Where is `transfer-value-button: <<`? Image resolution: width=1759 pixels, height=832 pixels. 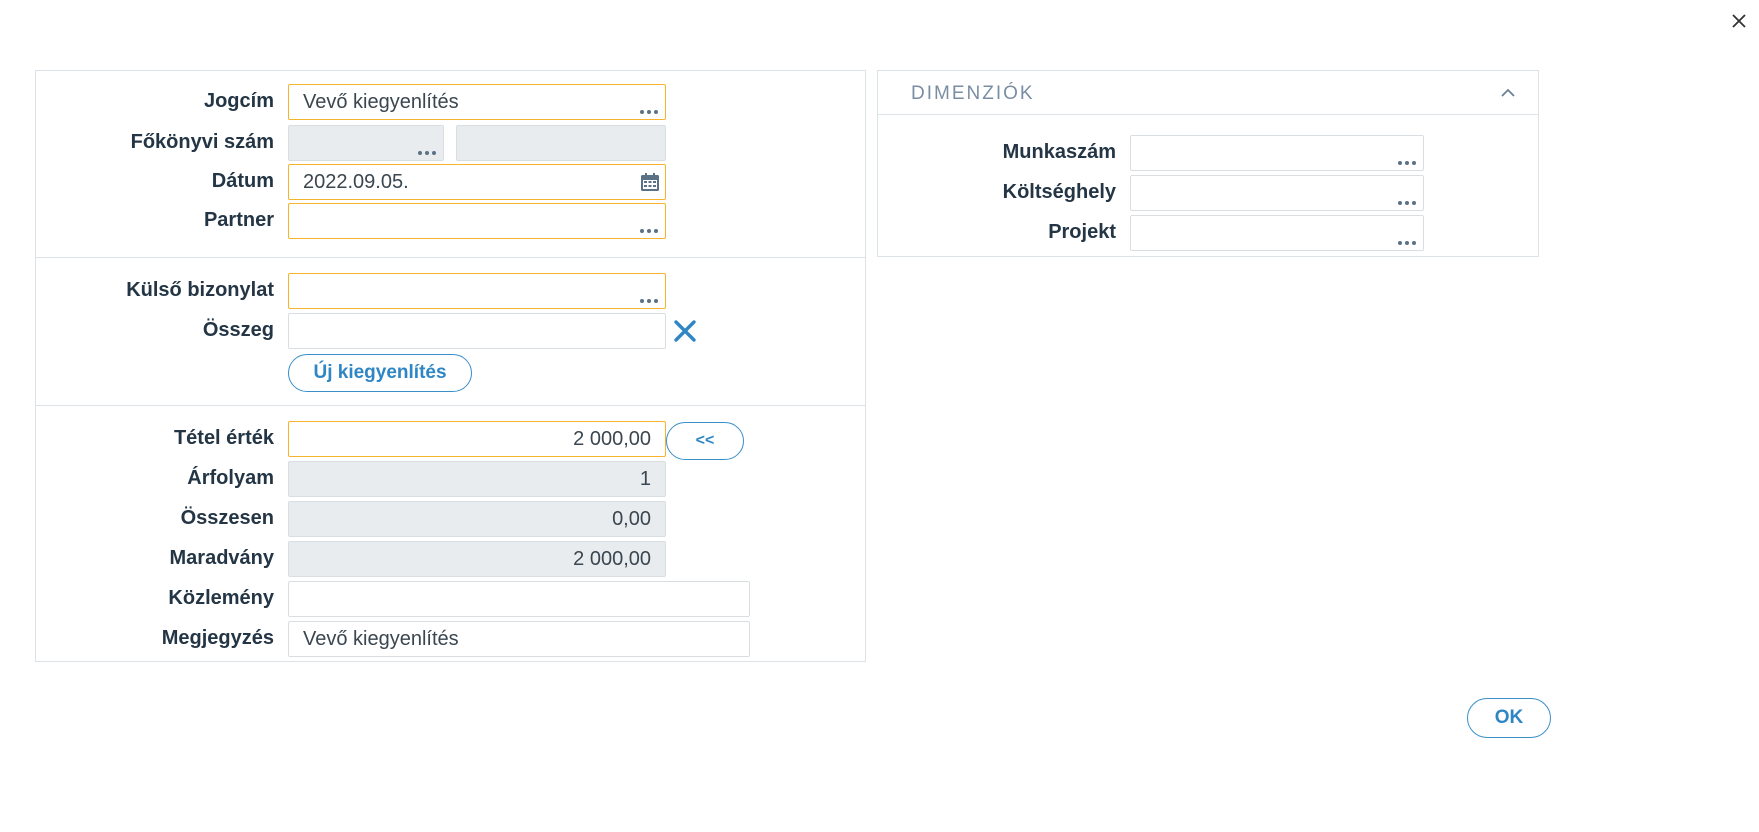 transfer-value-button: << is located at coordinates (705, 441).